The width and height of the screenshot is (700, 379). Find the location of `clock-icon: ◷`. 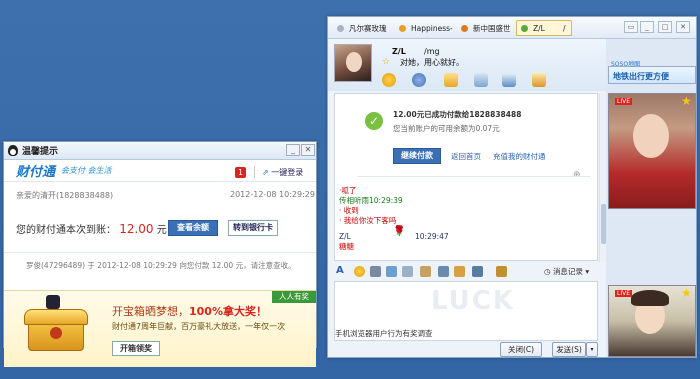

clock-icon: ◷ is located at coordinates (548, 271).